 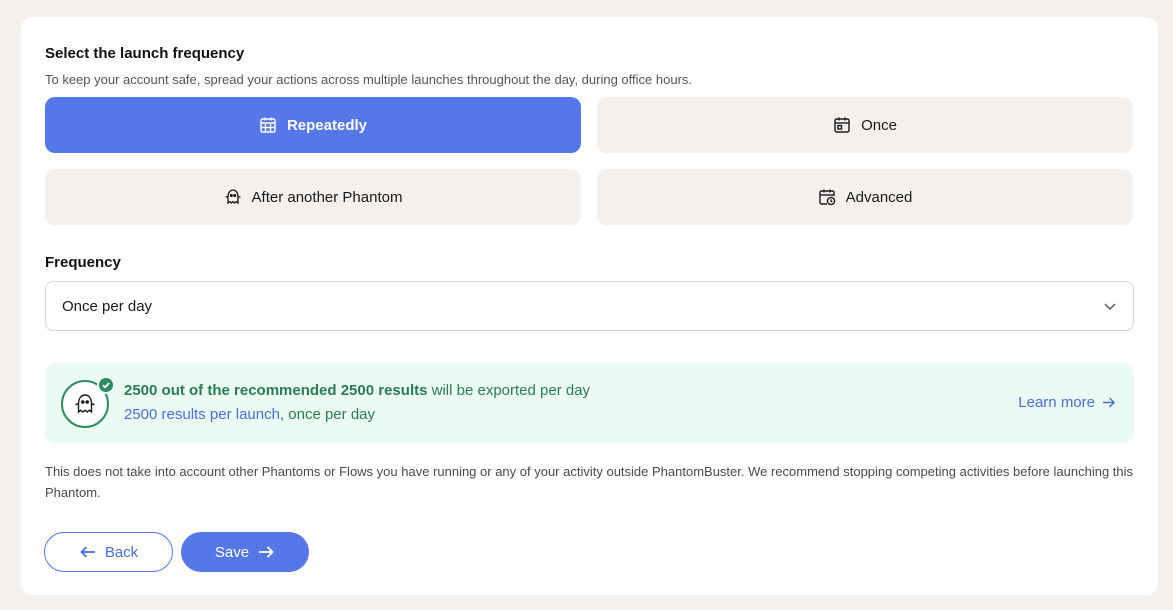 I want to click on option-label: Once, so click(x=879, y=125).